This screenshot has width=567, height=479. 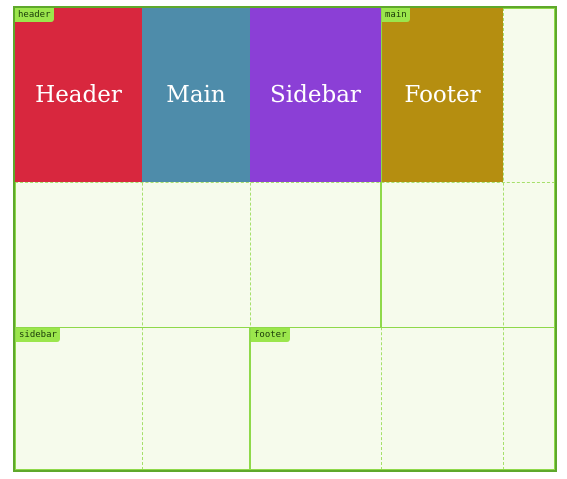 I want to click on grid-item-label: Sidebar, so click(x=315, y=95).